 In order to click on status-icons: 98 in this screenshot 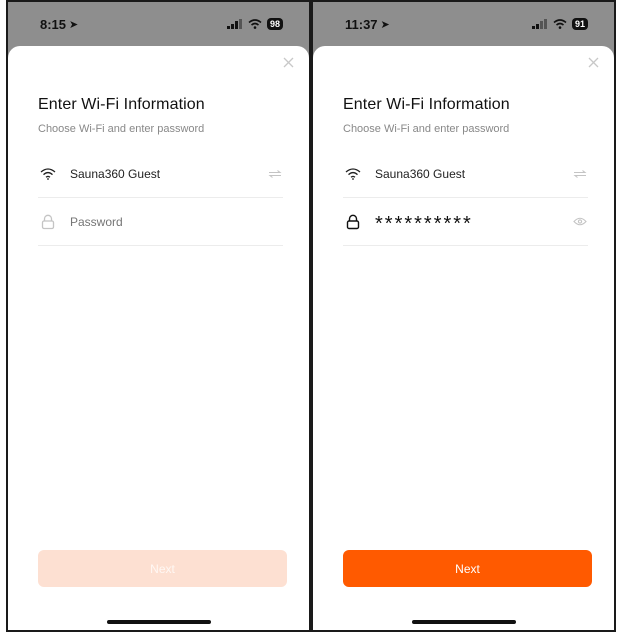, I will do `click(254, 24)`.